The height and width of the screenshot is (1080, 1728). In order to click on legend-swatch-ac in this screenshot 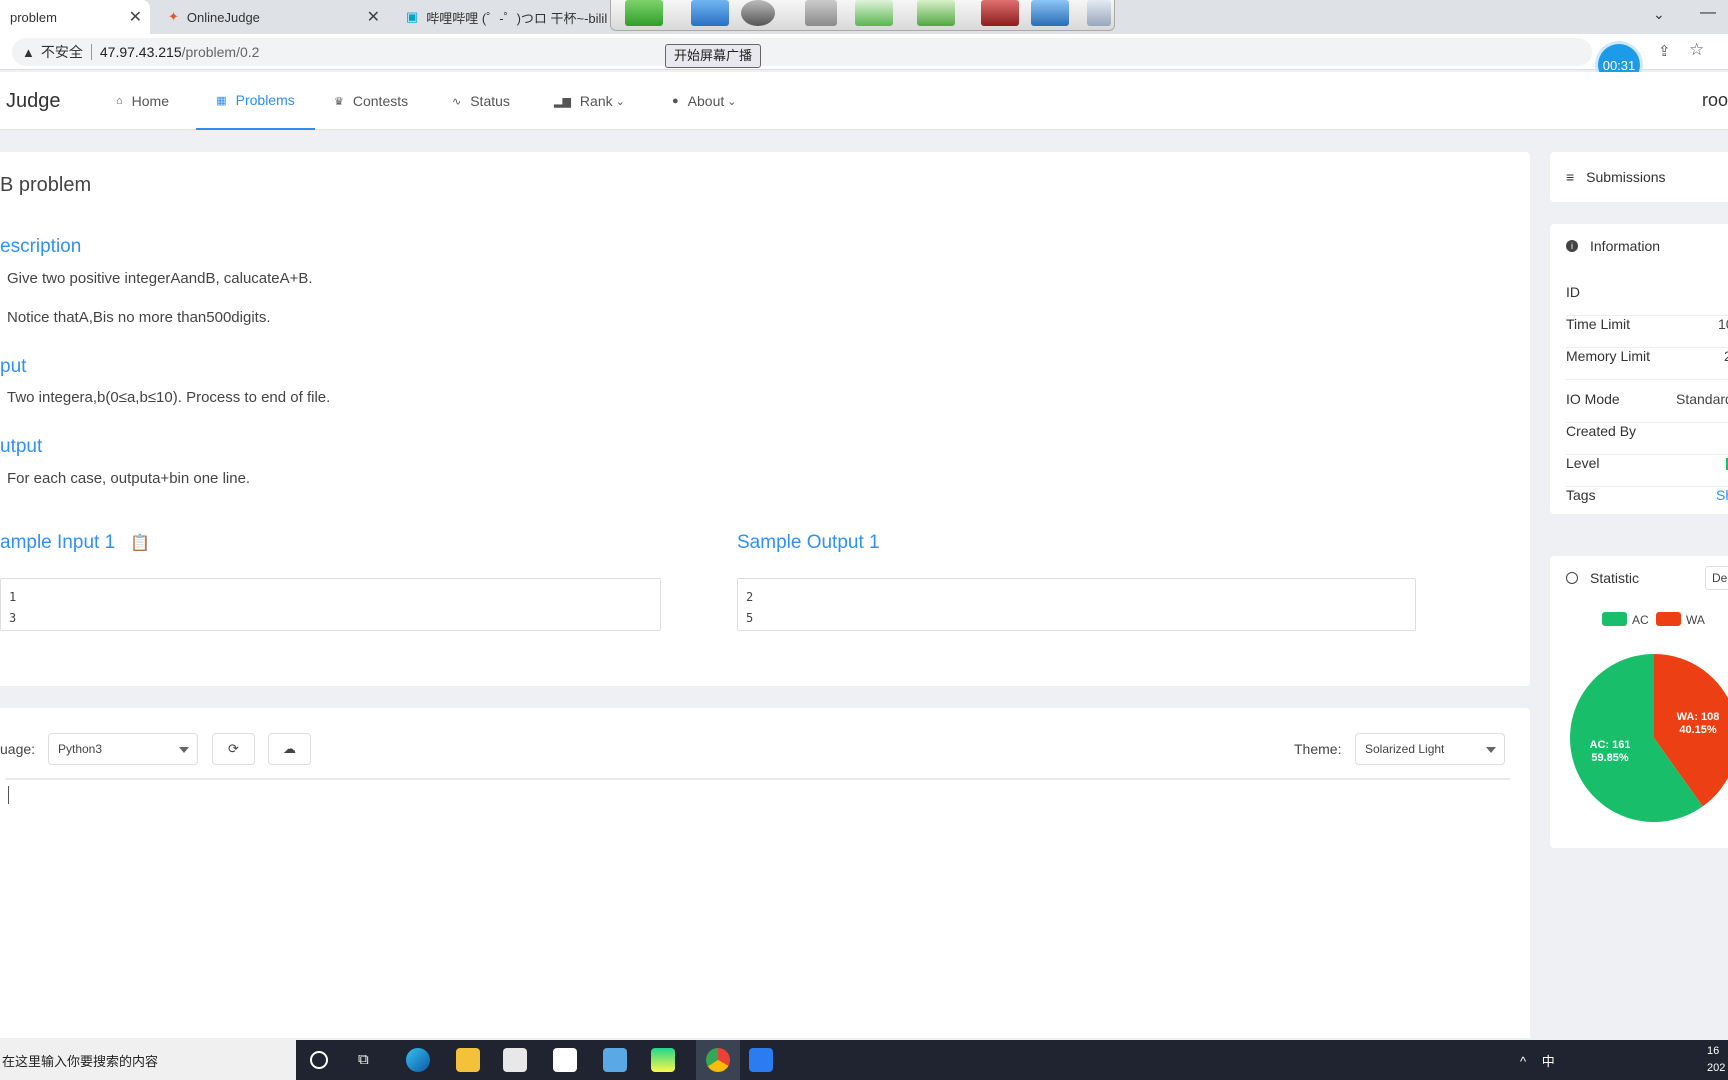, I will do `click(1614, 619)`.